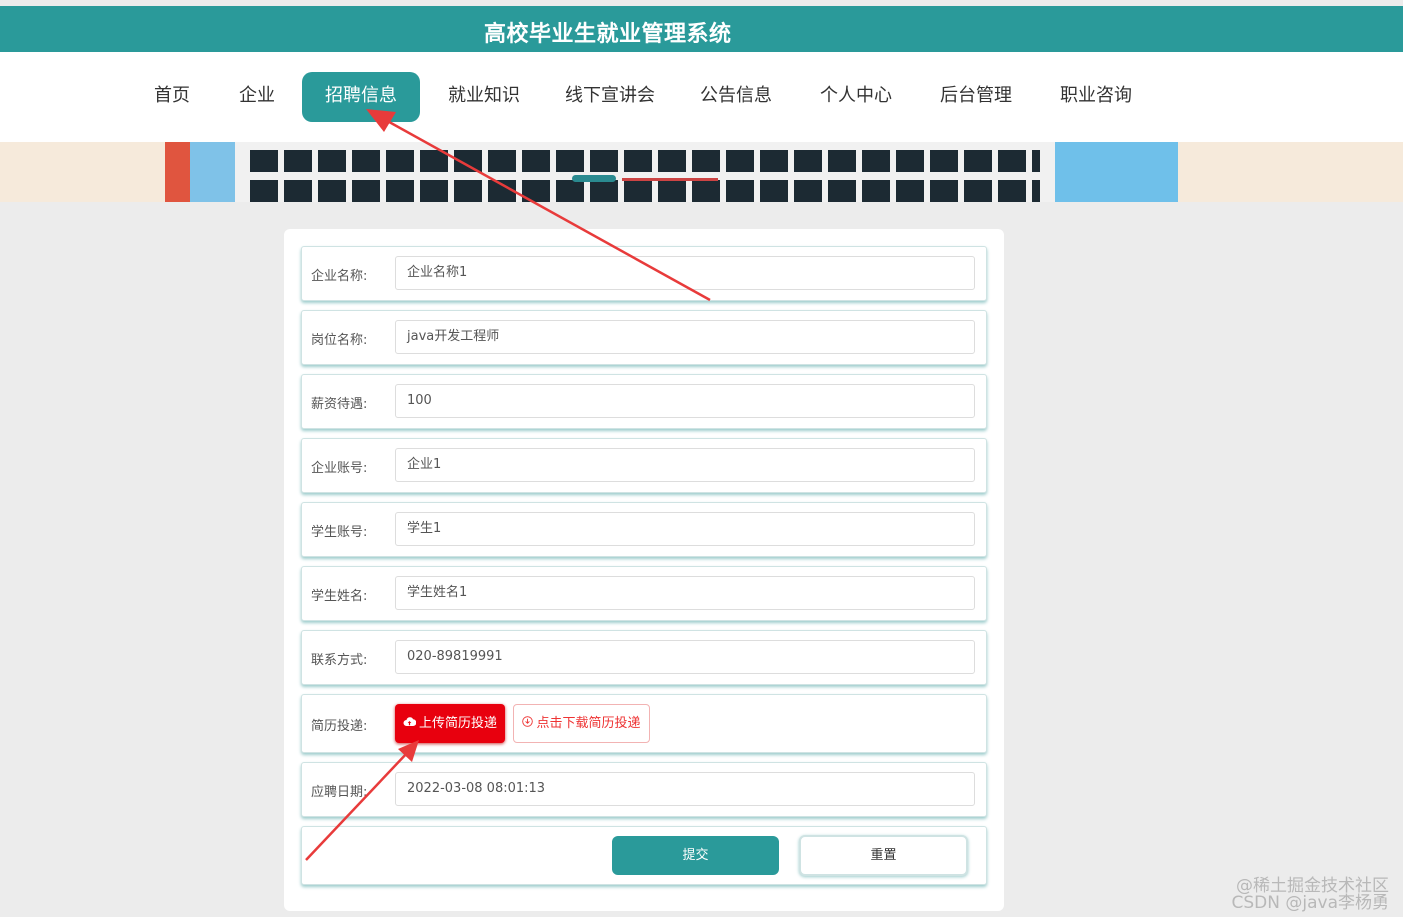 The height and width of the screenshot is (917, 1403). I want to click on company-account-input: 企业1, so click(685, 465).